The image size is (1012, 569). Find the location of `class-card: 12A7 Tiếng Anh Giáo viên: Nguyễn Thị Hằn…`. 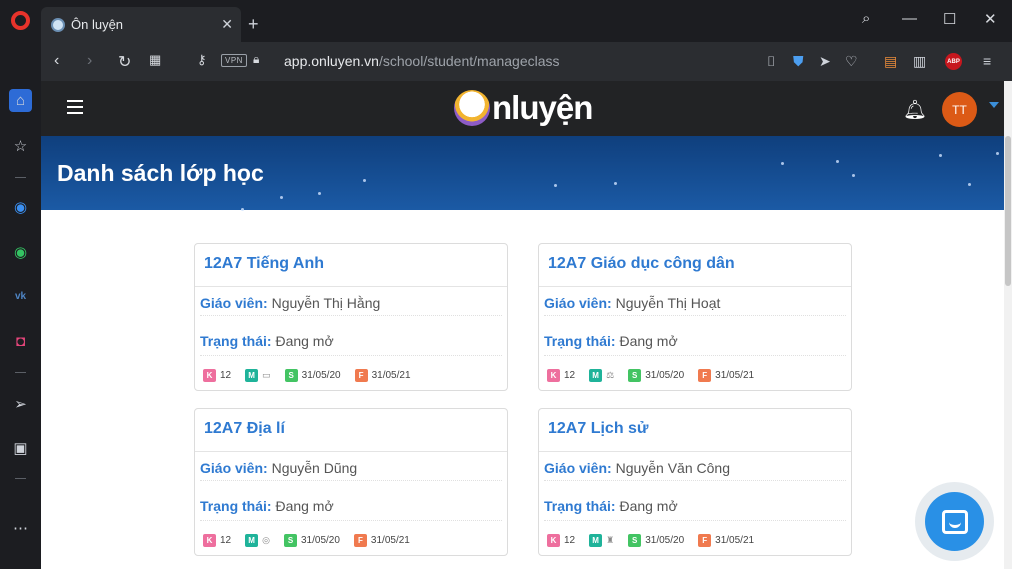

class-card: 12A7 Tiếng Anh Giáo viên: Nguyễn Thị Hằn… is located at coordinates (351, 317).